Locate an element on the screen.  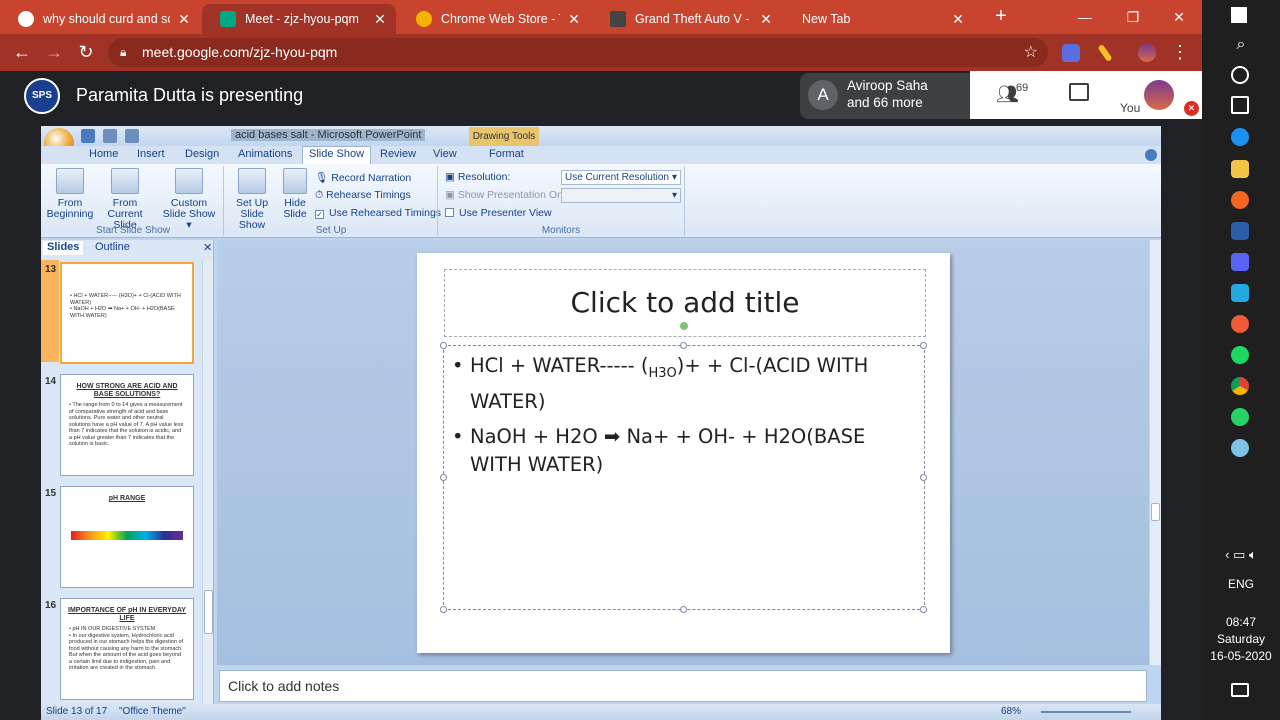
set-up-slide-show-button: Set Up Slide Show is located at coordinates (252, 199).